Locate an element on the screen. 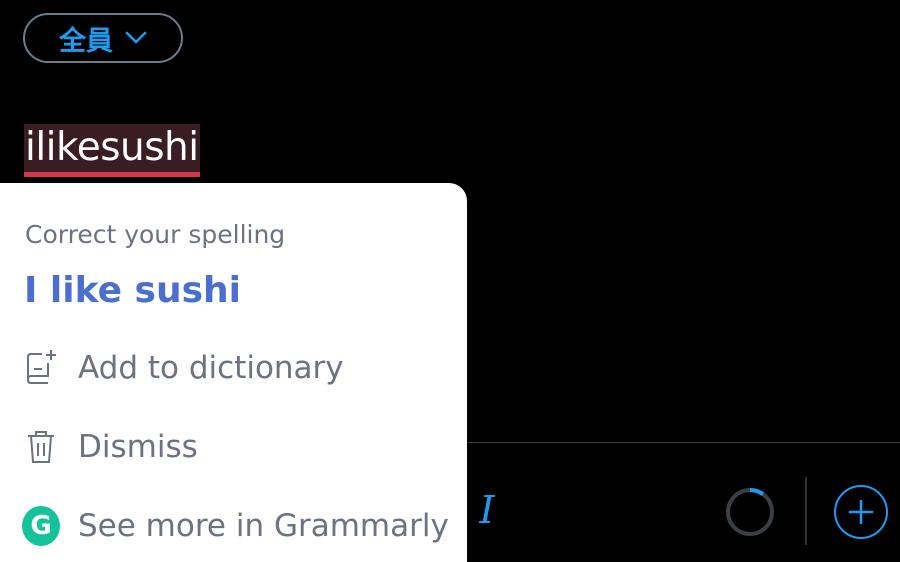 The height and width of the screenshot is (562, 900). add-to-dictionary-button: Add to dictionary is located at coordinates (183, 368).